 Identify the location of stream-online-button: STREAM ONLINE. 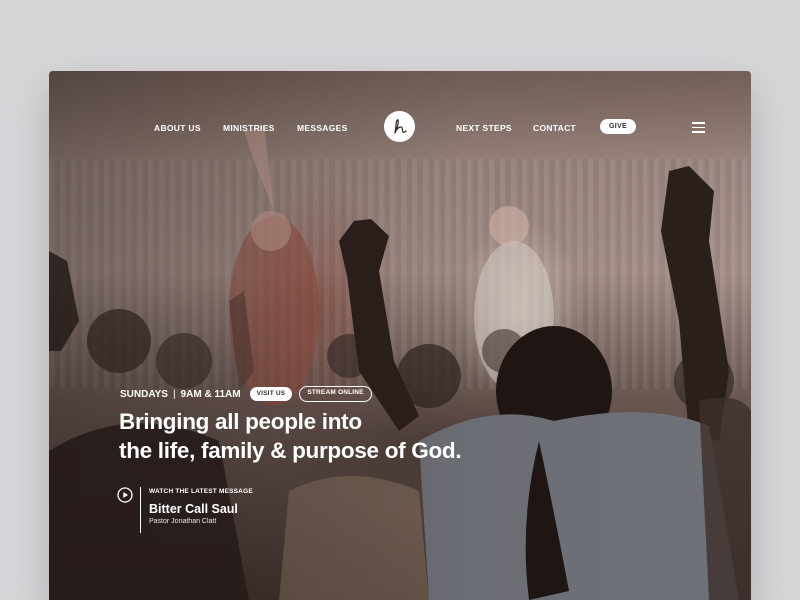
(335, 394).